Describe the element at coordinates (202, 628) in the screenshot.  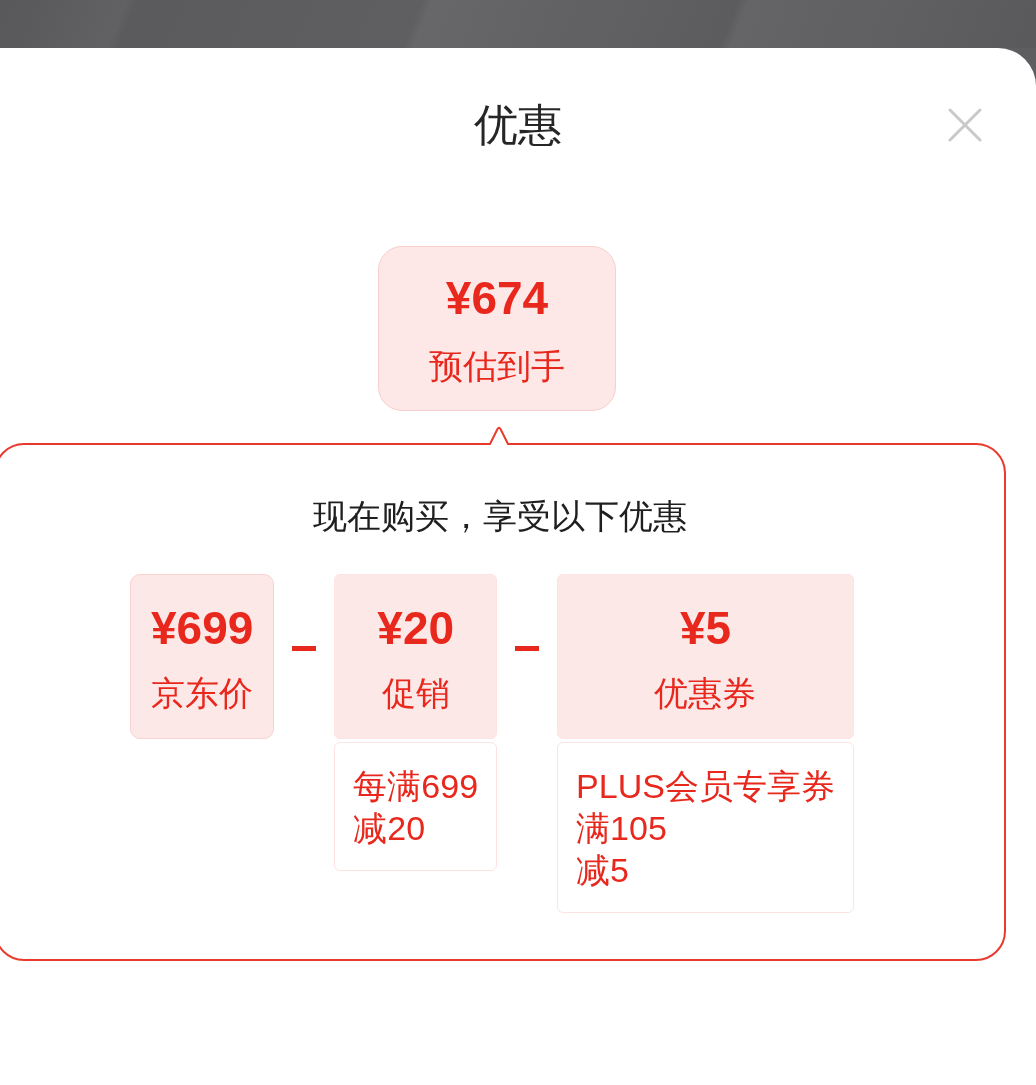
I see `price-amount: ¥699` at that location.